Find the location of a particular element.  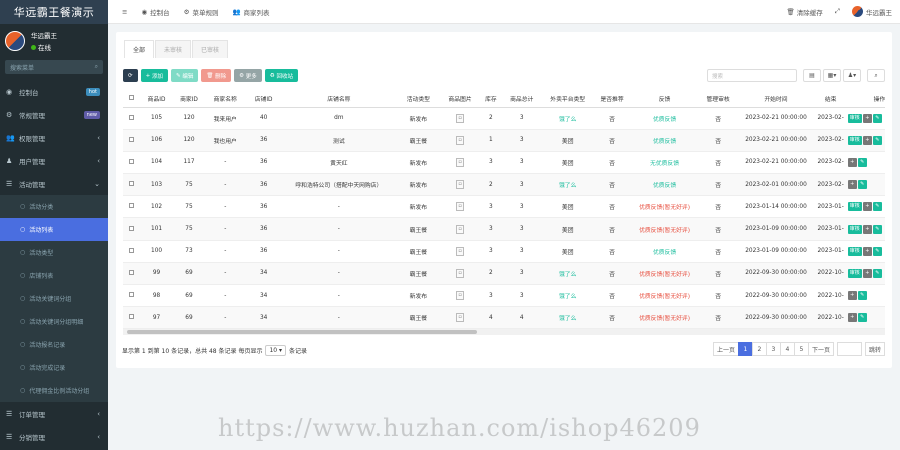

more-button: ⚙ 更多 is located at coordinates (248, 75).